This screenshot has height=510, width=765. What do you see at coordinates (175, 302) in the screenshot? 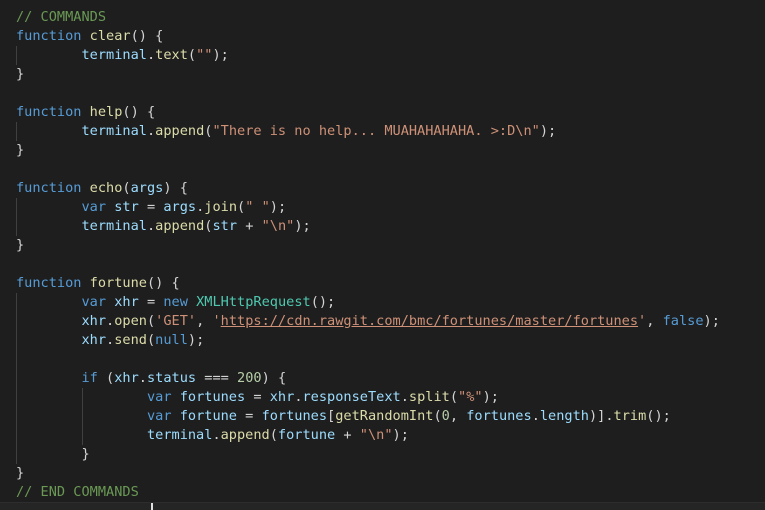
I see `code-token-keyword: new` at bounding box center [175, 302].